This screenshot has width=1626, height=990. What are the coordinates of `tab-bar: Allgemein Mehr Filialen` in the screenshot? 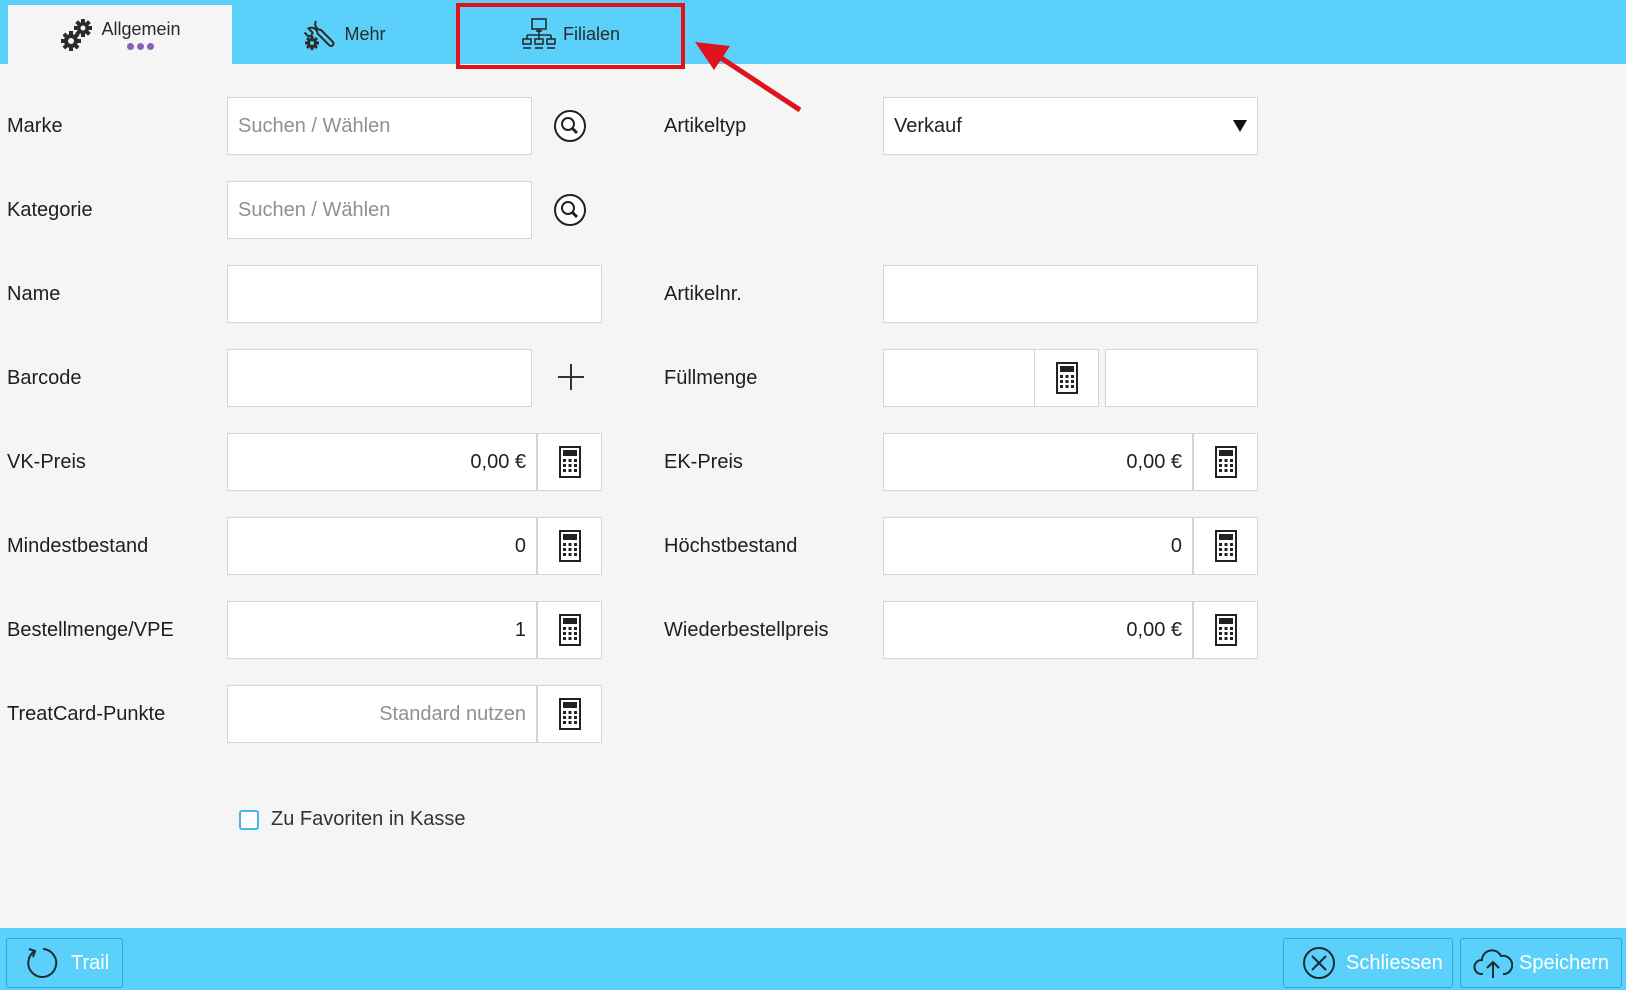 It's located at (813, 32).